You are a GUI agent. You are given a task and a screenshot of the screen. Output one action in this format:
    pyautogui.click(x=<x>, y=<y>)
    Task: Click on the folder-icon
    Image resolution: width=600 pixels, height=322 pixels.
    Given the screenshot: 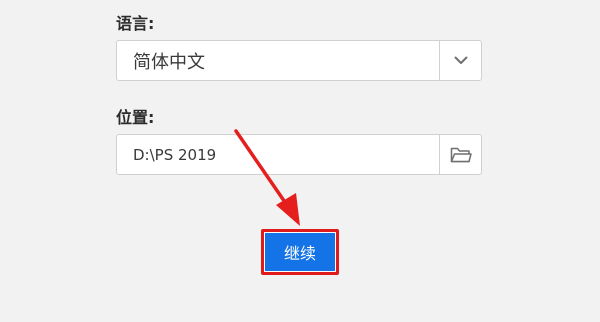 What is the action you would take?
    pyautogui.click(x=461, y=155)
    